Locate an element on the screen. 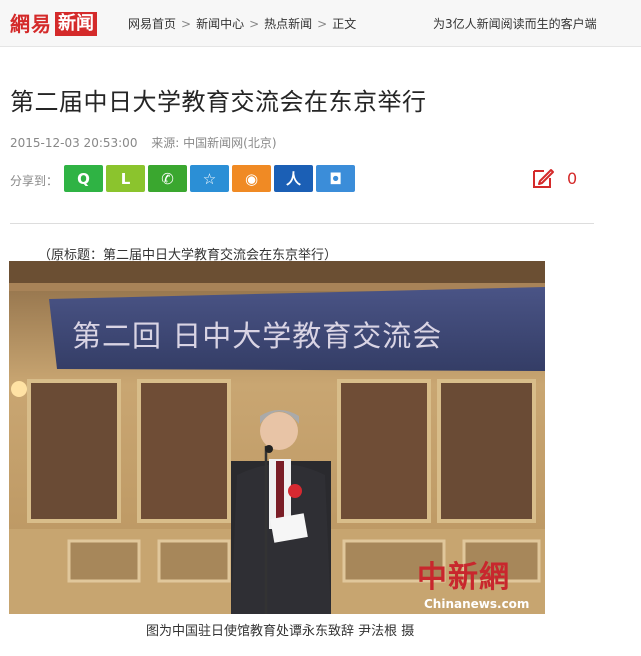  article-meta: 2015-12-03 20:53:00 来源: 中国新闻网(北京) is located at coordinates (143, 142).